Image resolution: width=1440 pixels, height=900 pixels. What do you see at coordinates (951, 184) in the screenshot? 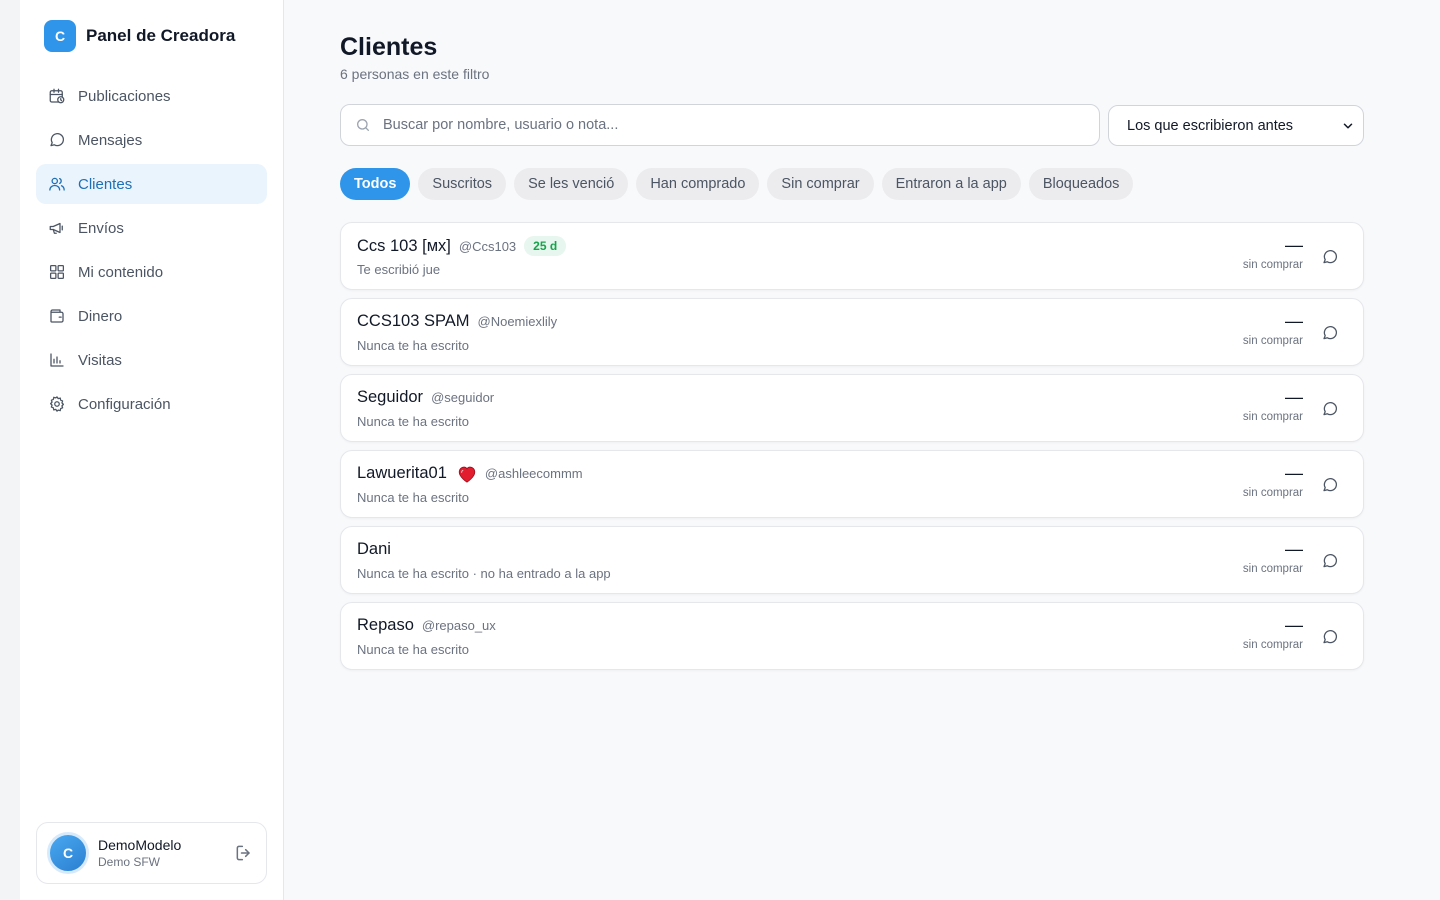
I see `filter-chip-entraron-a-la-app: Entraron a la app` at bounding box center [951, 184].